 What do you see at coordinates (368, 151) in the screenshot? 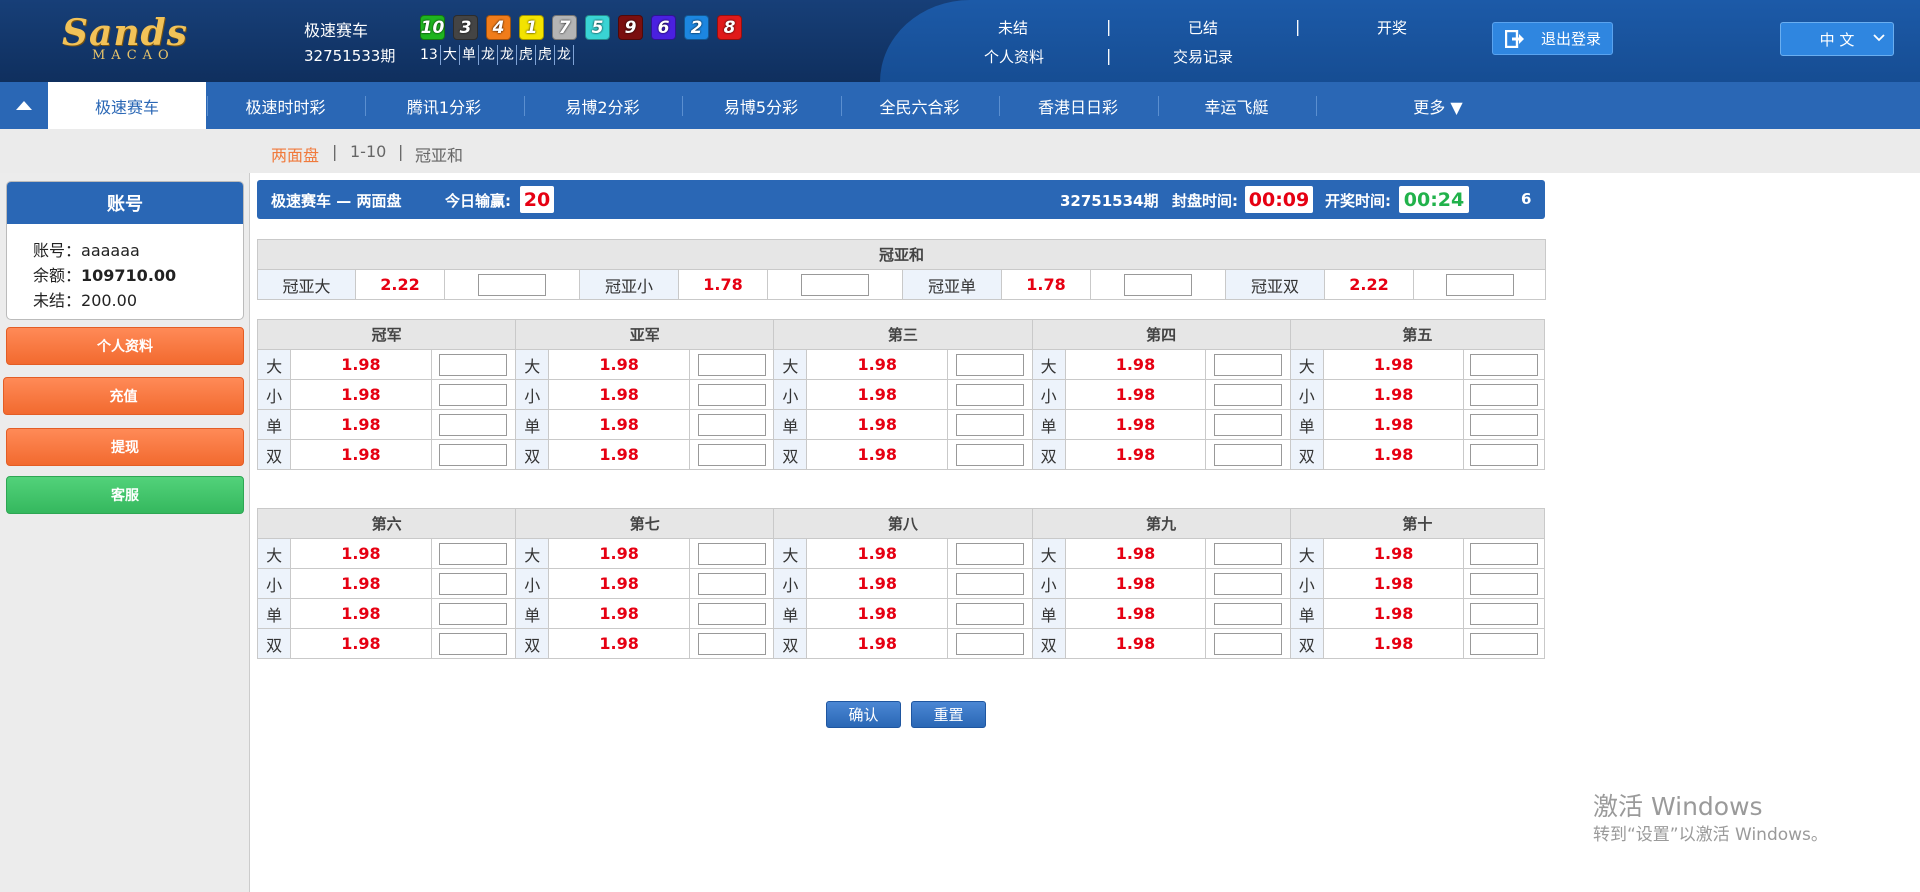
I see `tab-1-10: 1-10` at bounding box center [368, 151].